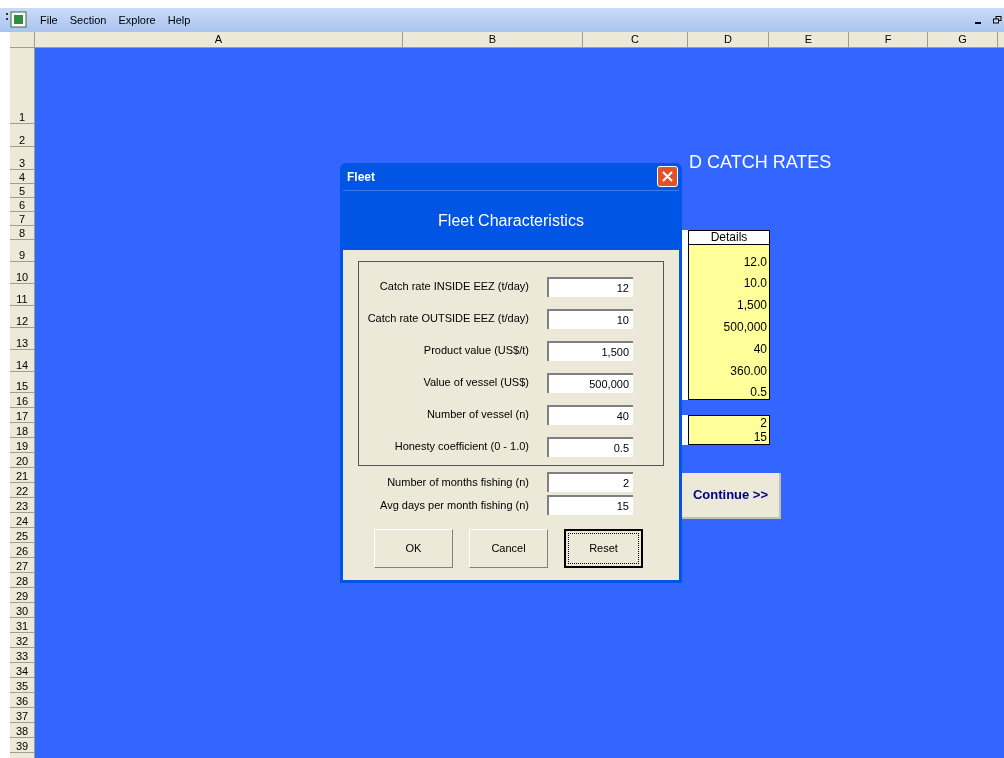  Describe the element at coordinates (22, 321) in the screenshot. I see `row-header: 12` at that location.